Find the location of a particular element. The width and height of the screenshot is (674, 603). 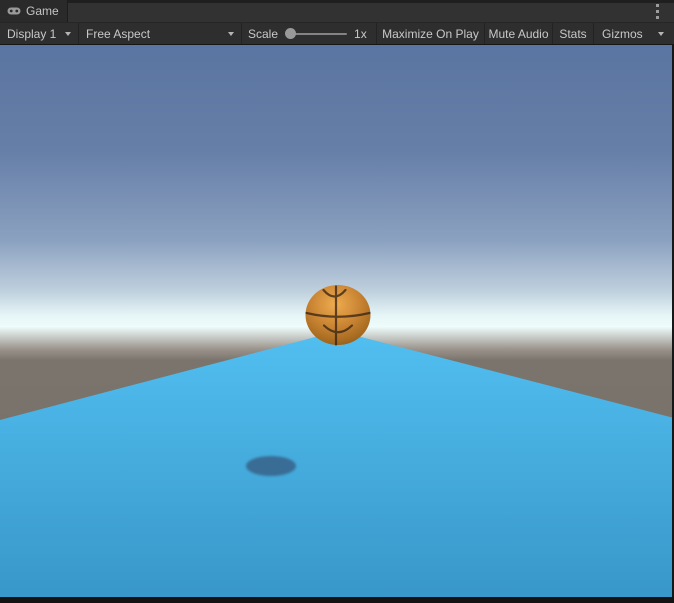

tab-game: Game is located at coordinates (34, 11).